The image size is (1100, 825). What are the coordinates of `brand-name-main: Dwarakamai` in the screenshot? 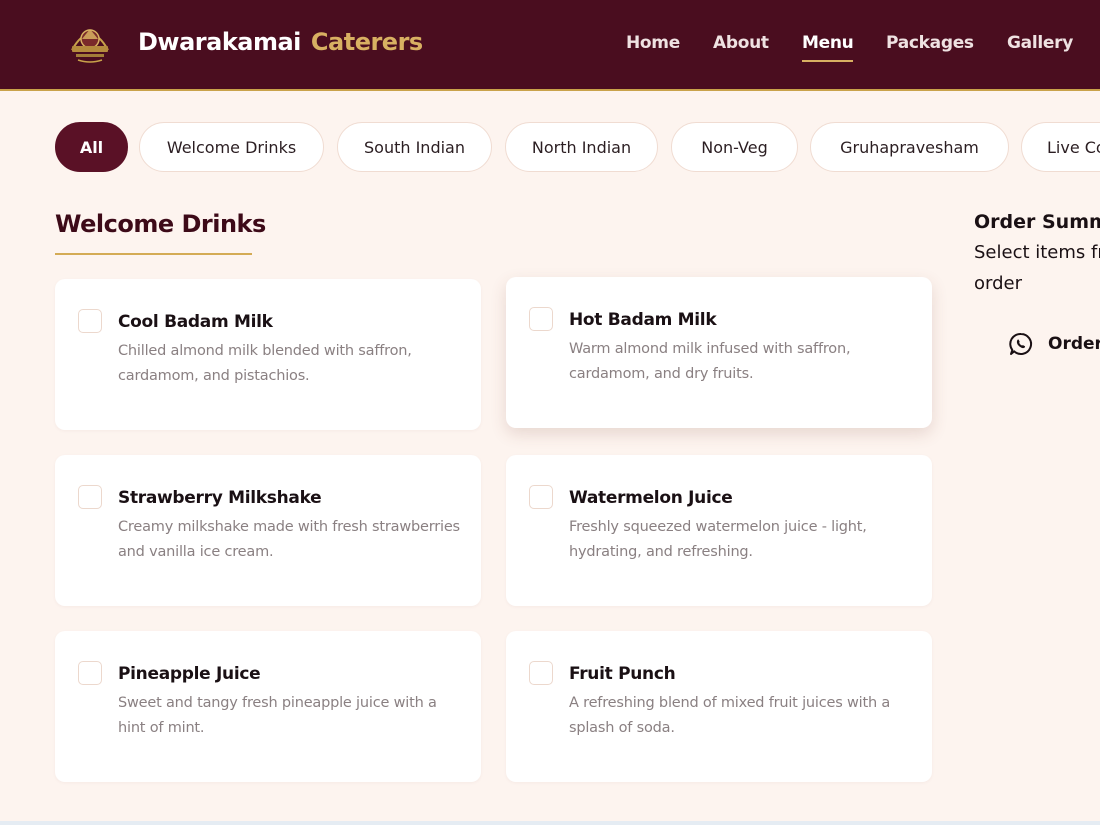 It's located at (219, 42).